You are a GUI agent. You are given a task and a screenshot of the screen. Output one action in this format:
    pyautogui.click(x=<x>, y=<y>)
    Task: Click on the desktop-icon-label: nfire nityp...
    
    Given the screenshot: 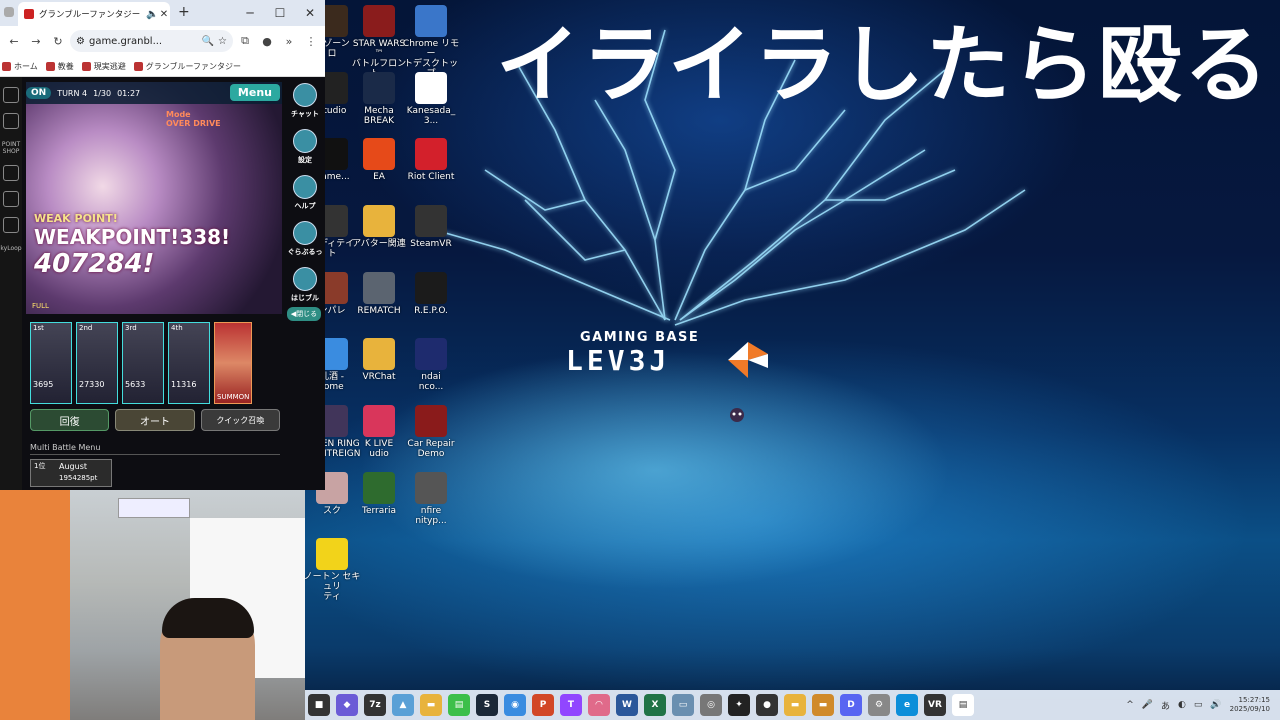 What is the action you would take?
    pyautogui.click(x=431, y=516)
    